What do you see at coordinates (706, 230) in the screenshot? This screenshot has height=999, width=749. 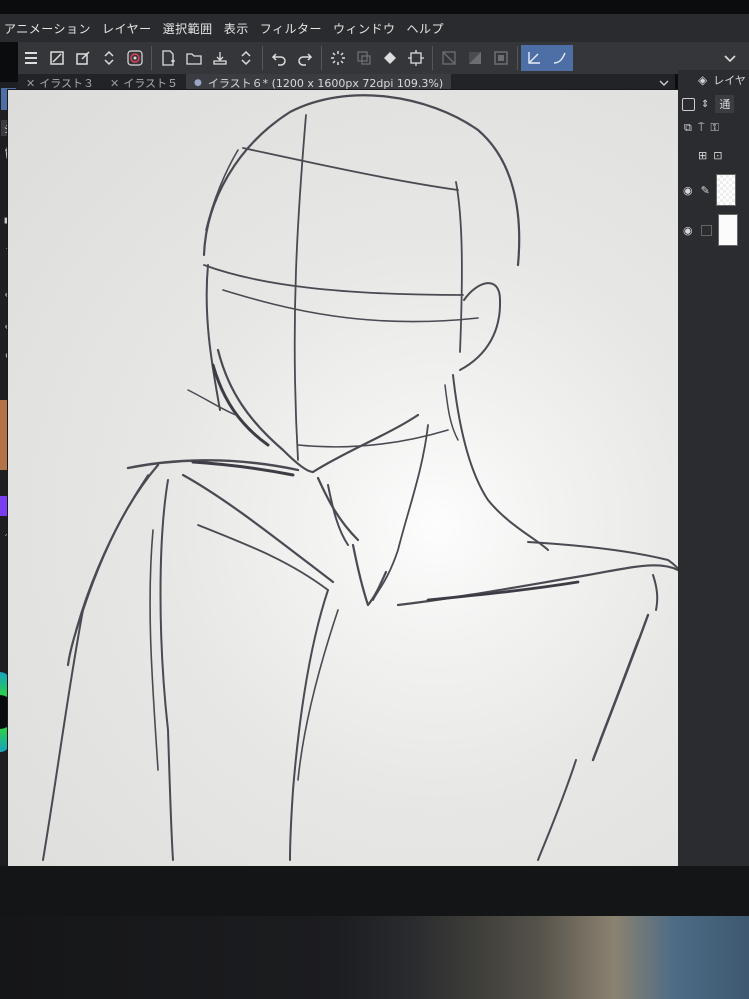 I see `layer-checkbox` at bounding box center [706, 230].